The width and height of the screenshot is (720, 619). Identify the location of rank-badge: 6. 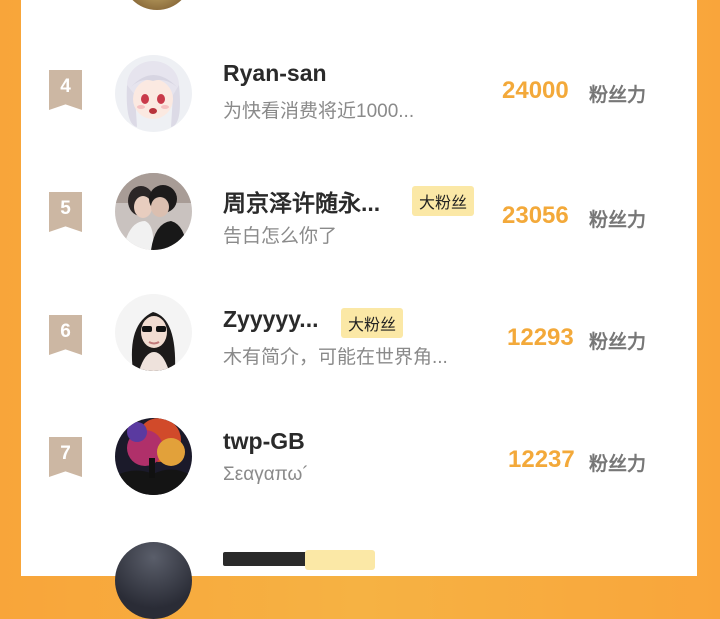
(65, 335).